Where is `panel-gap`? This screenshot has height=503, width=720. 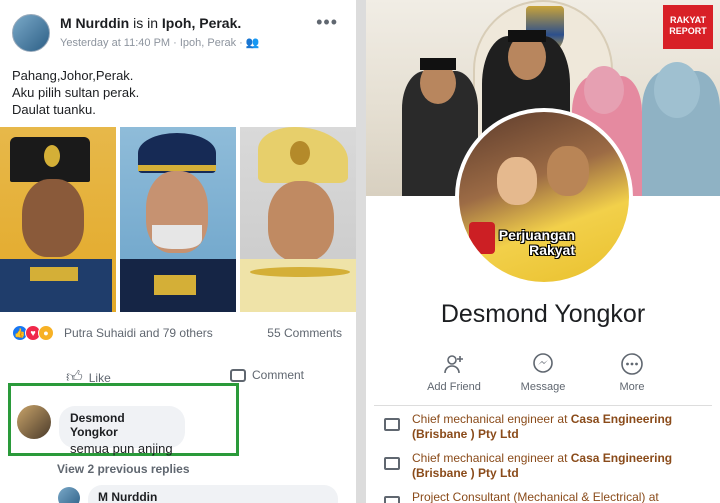 panel-gap is located at coordinates (361, 251).